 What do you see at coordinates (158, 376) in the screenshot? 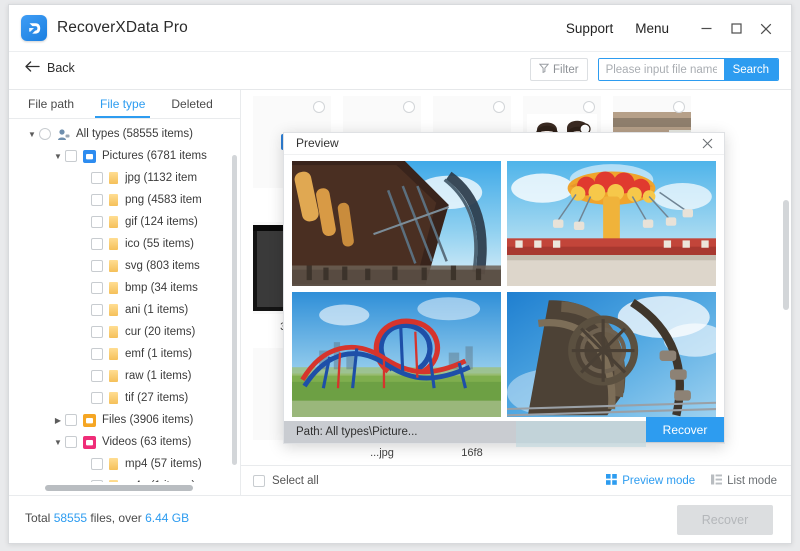
I see `tree-item-label: raw (1 items)` at bounding box center [158, 376].